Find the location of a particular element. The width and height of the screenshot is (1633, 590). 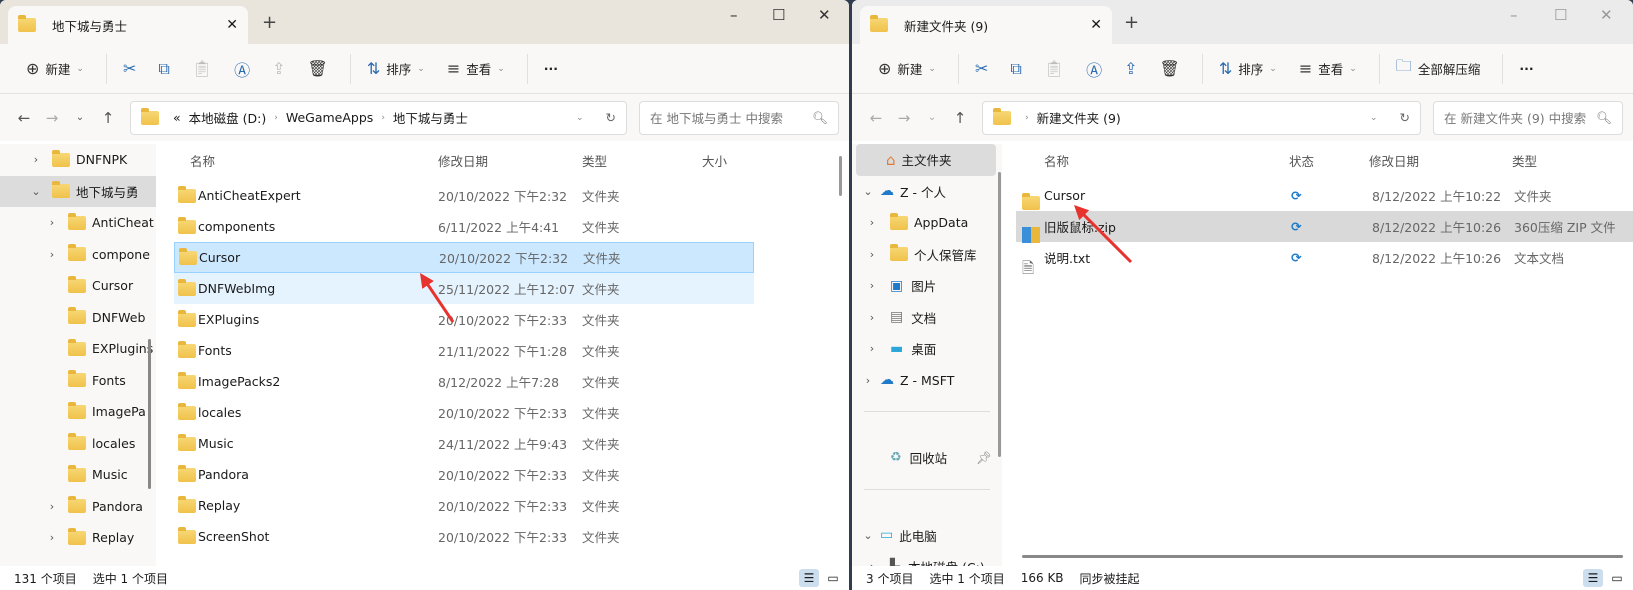

breadcrumb-item: WeGameApps is located at coordinates (329, 117).